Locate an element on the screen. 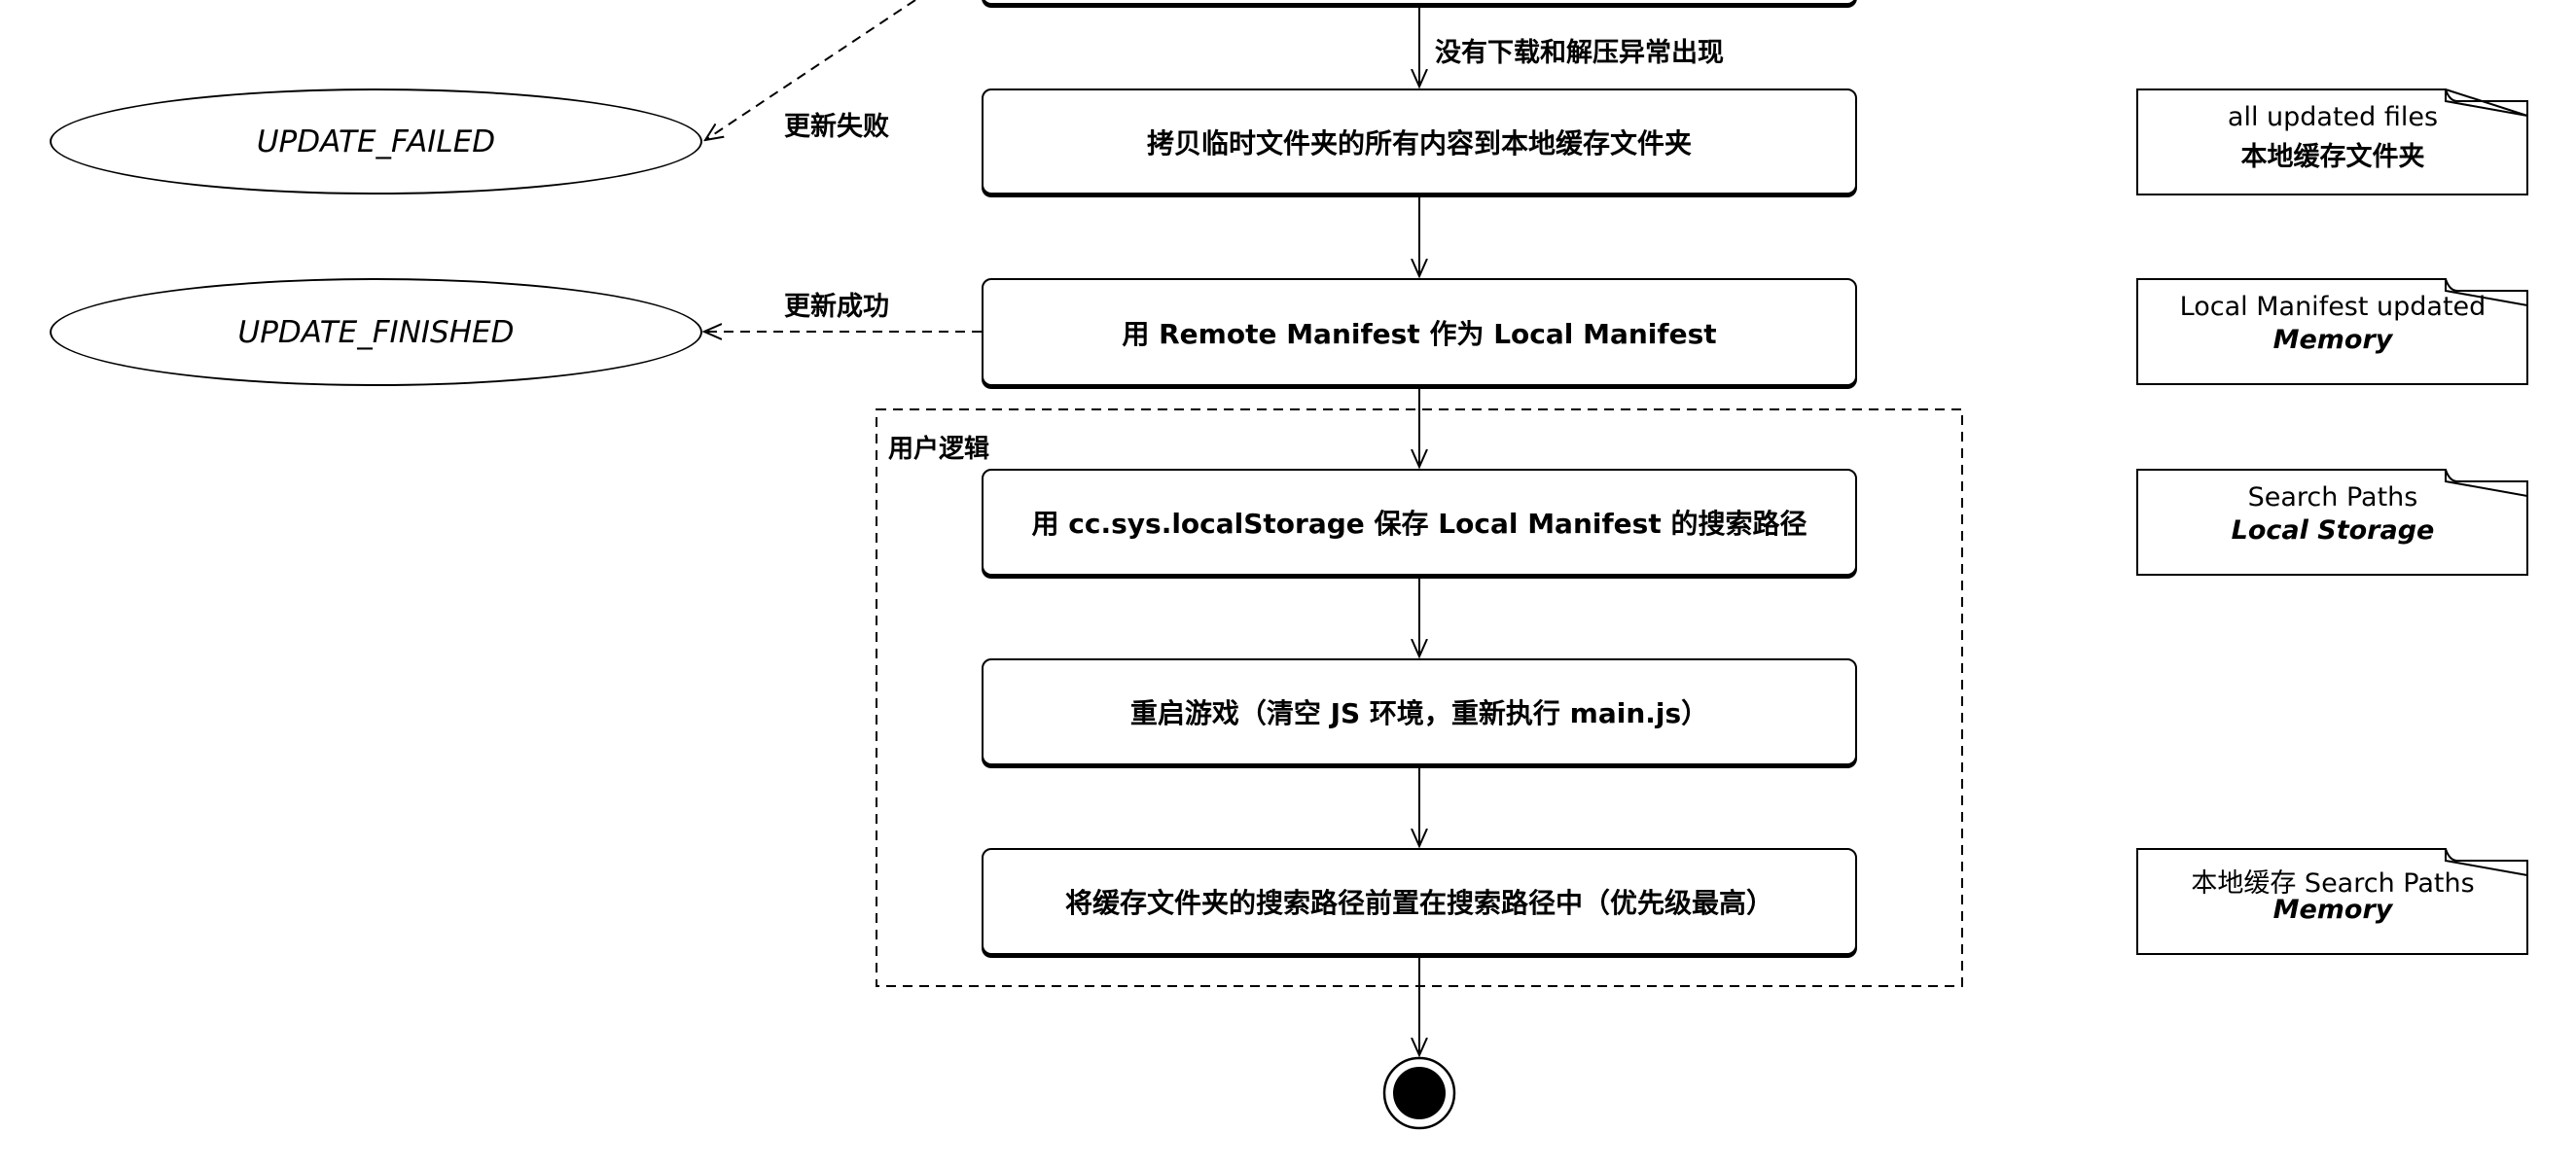  activity-label: 重启游戏（清空 JS 环境，重新执行 main.js） is located at coordinates (1419, 713).